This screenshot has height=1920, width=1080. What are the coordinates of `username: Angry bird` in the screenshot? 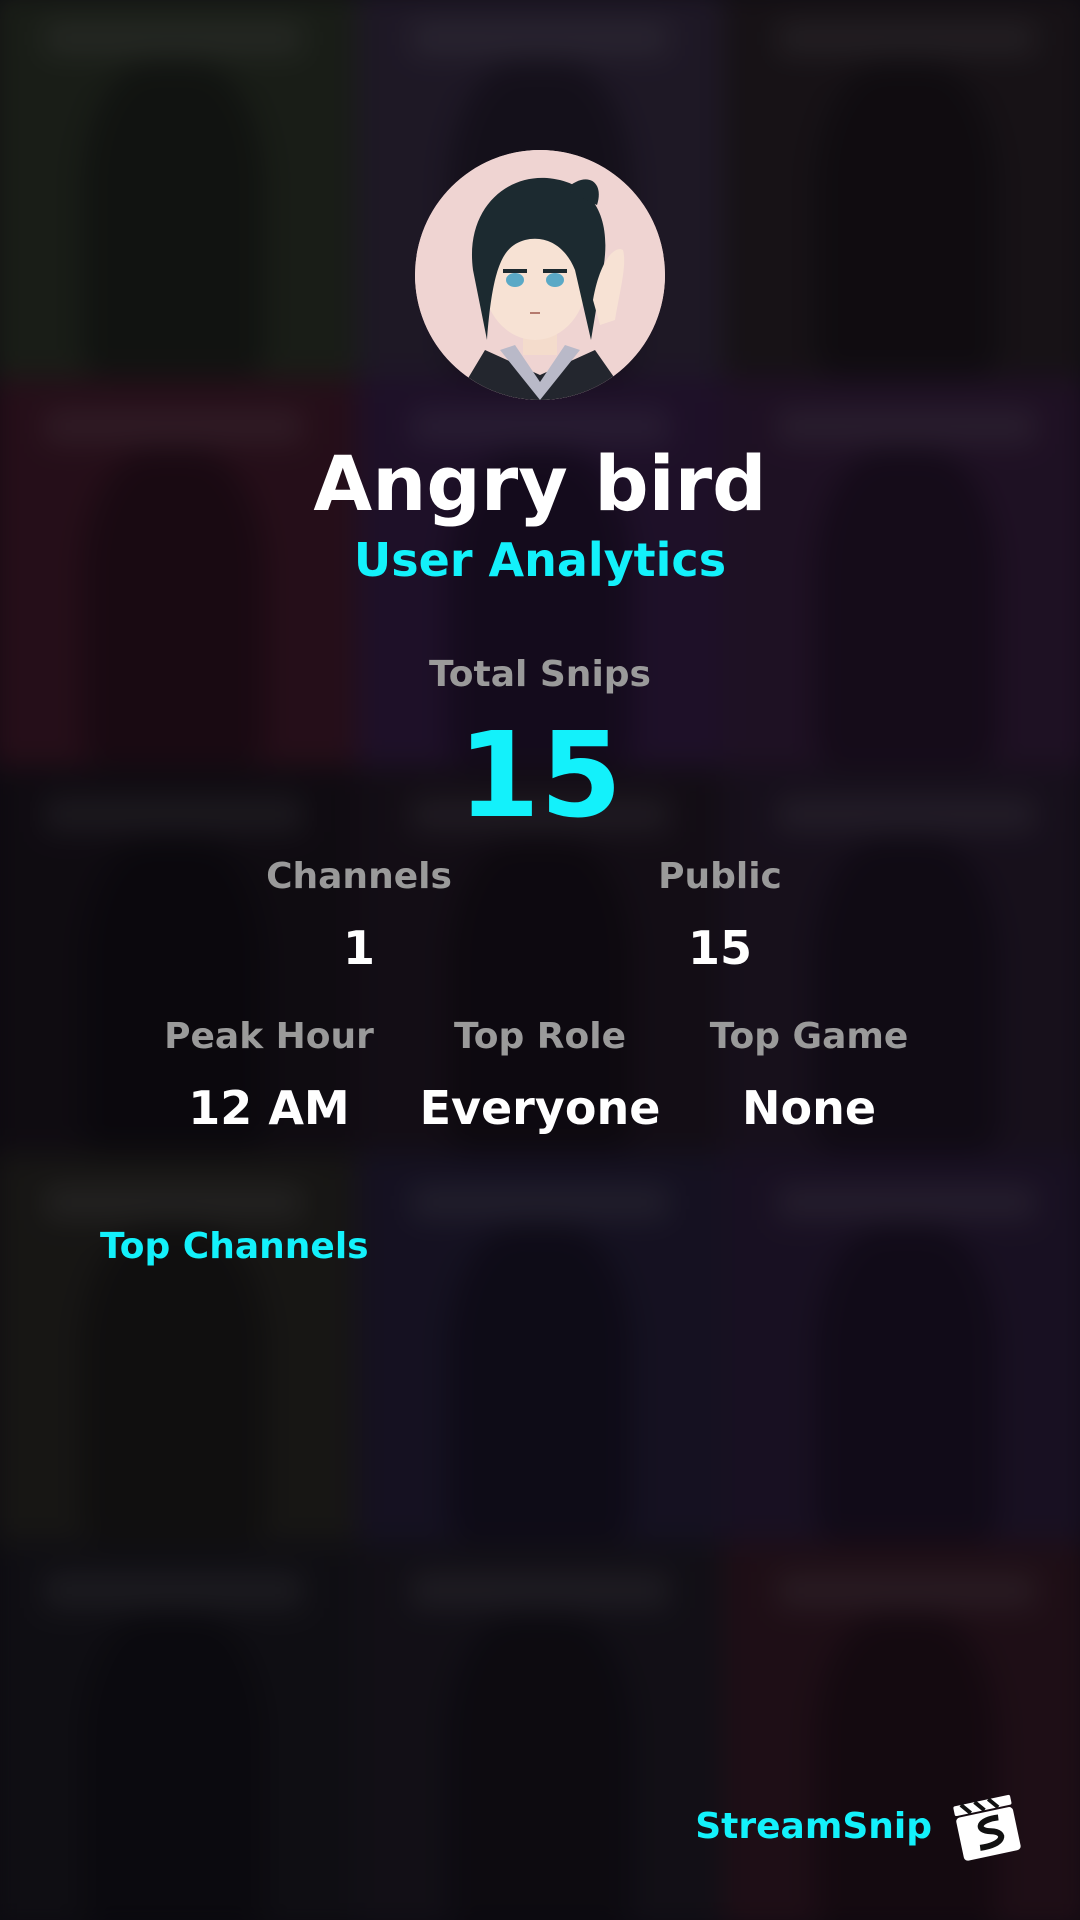 It's located at (540, 483).